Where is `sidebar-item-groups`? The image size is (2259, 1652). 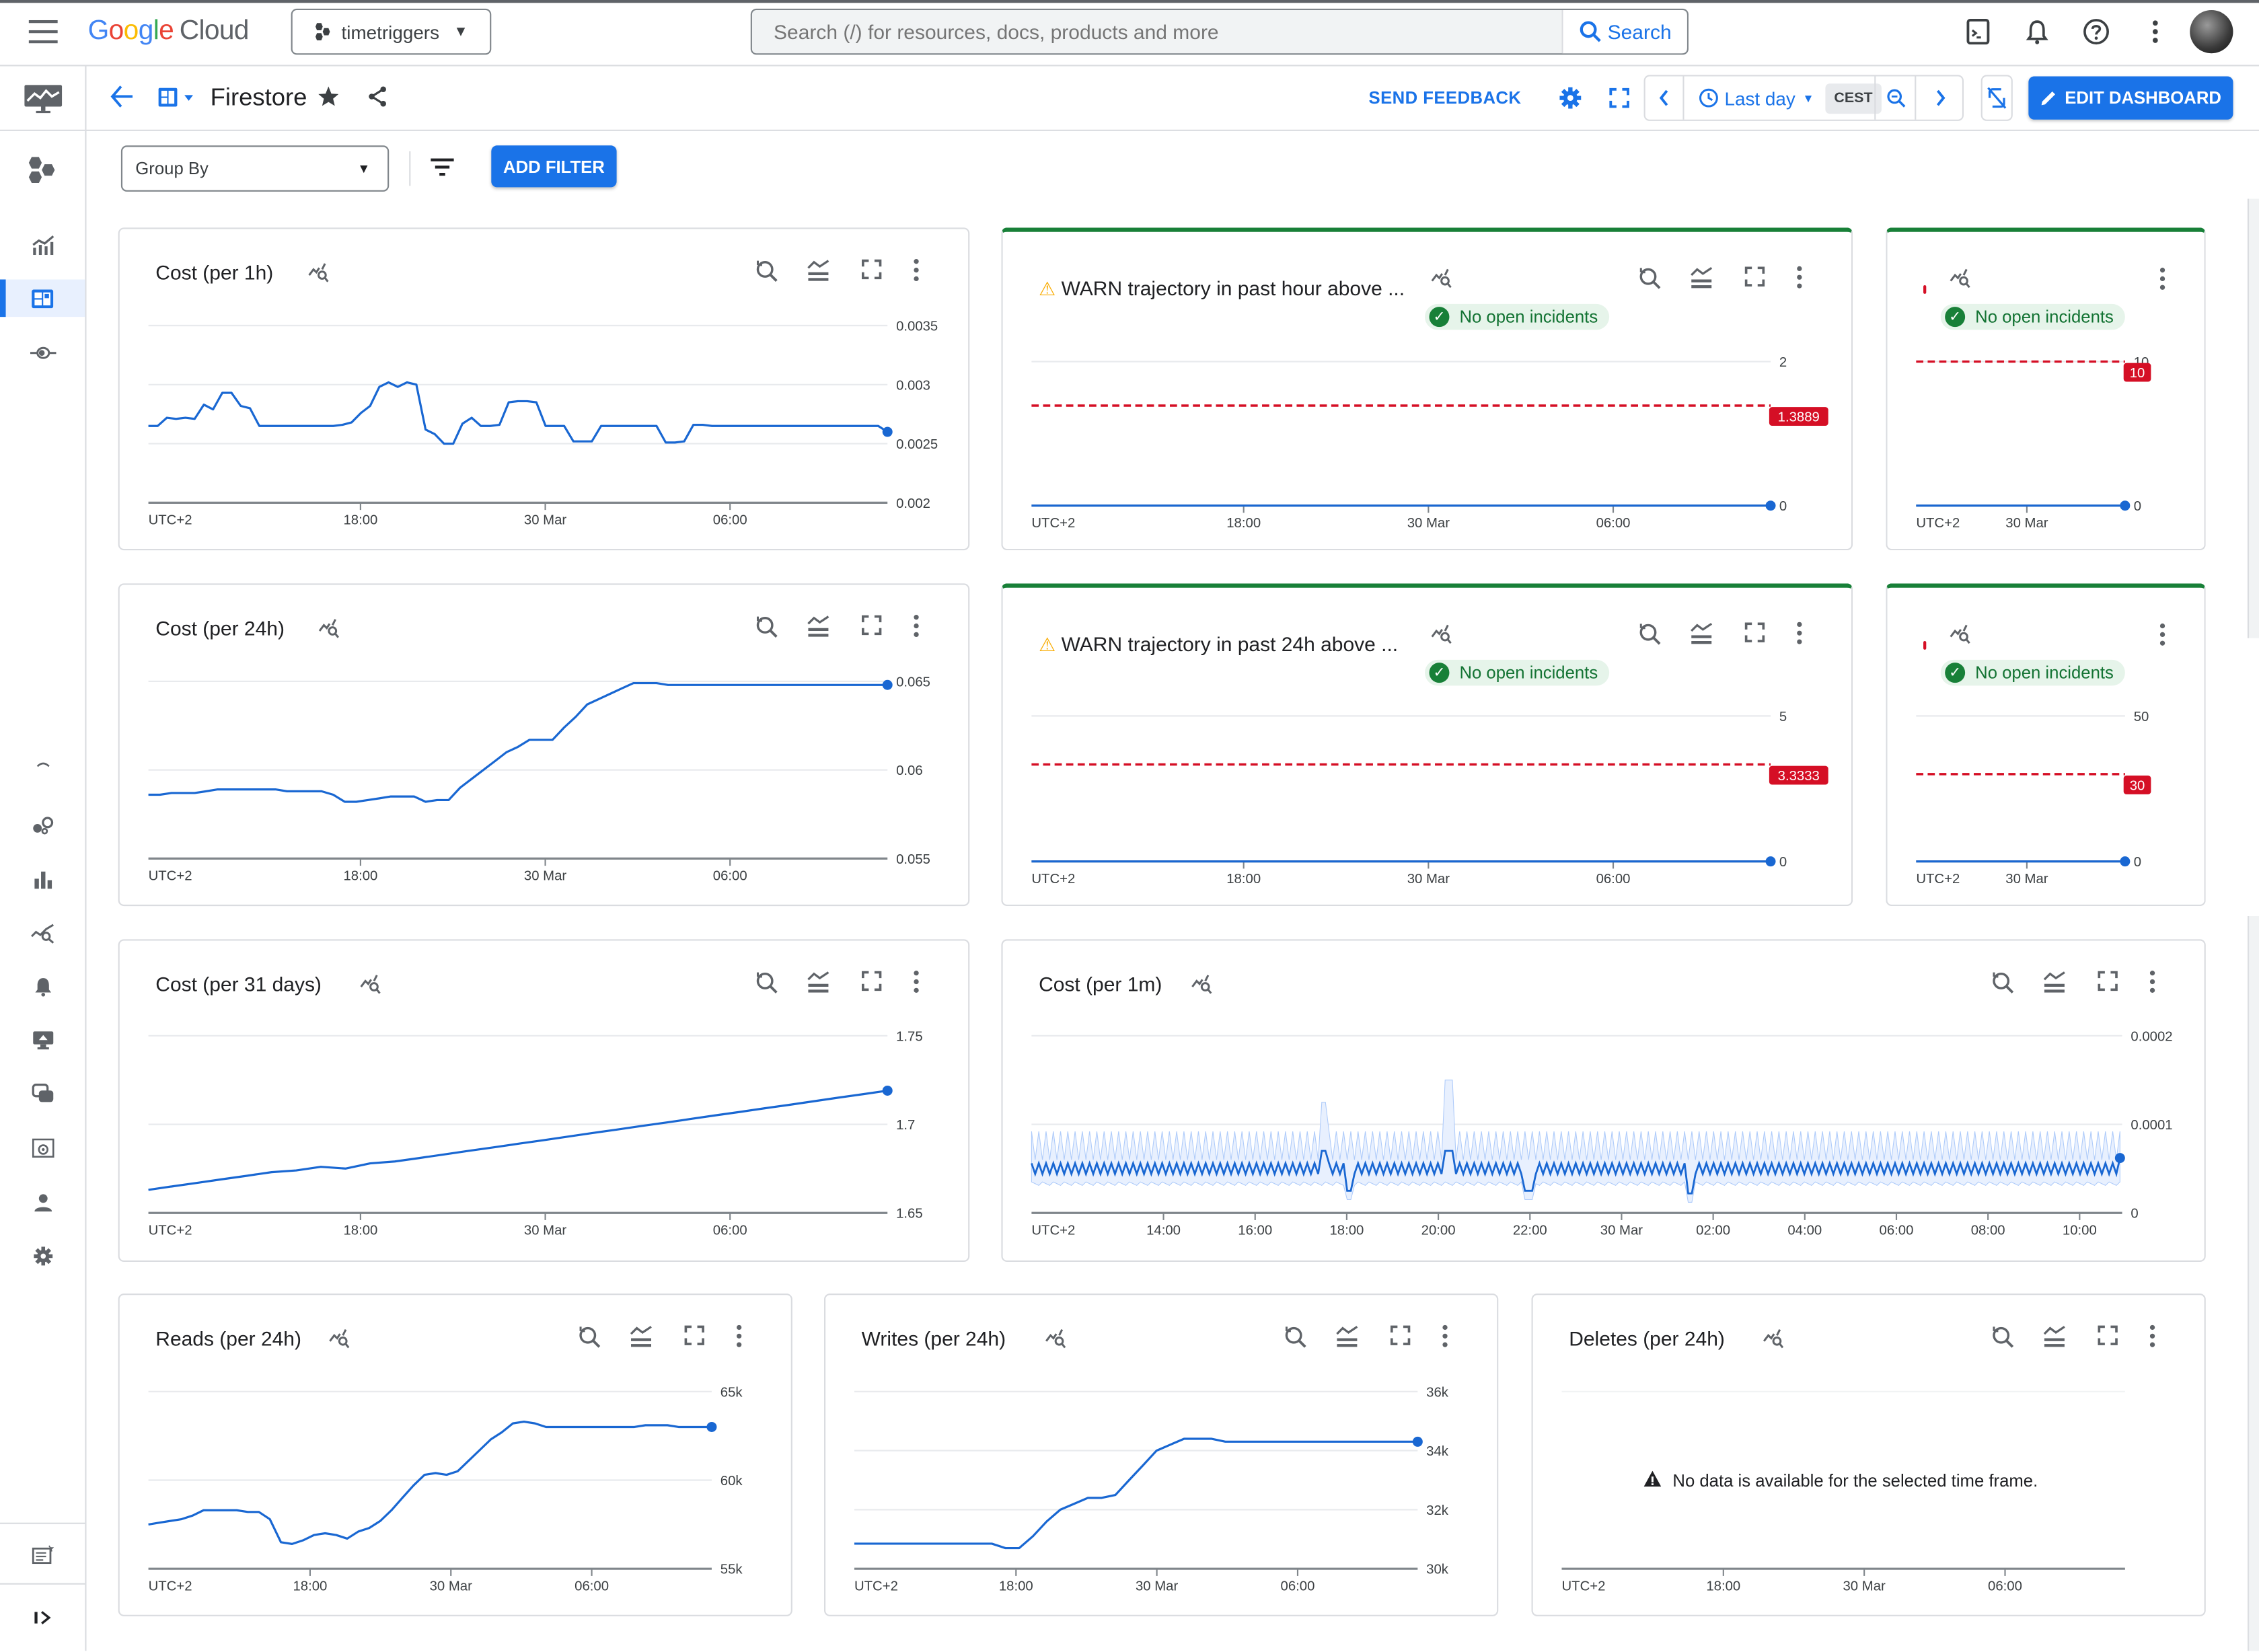 sidebar-item-groups is located at coordinates (42, 1094).